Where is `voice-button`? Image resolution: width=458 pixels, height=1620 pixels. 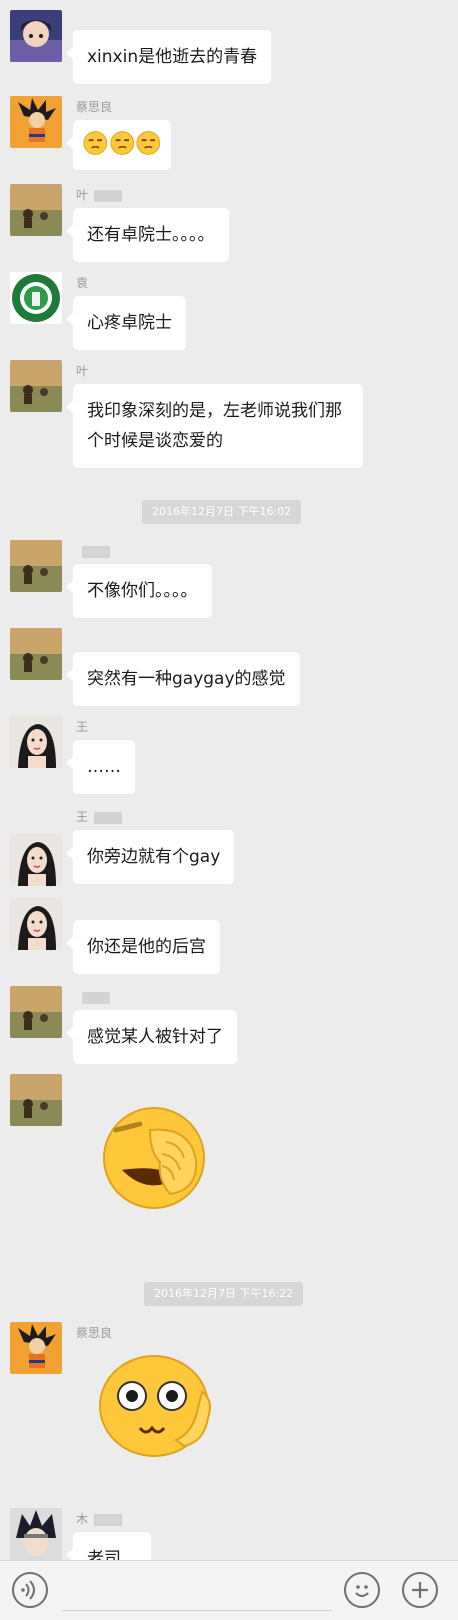 voice-button is located at coordinates (30, 1590).